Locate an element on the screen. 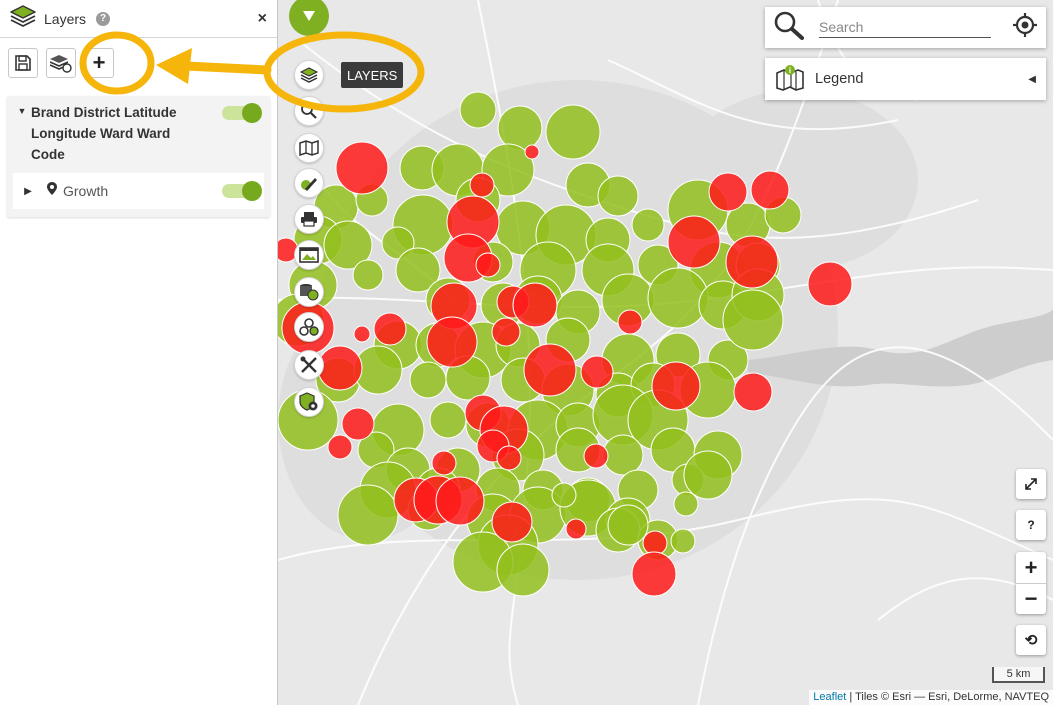  zoom-select-tool-button is located at coordinates (309, 111).